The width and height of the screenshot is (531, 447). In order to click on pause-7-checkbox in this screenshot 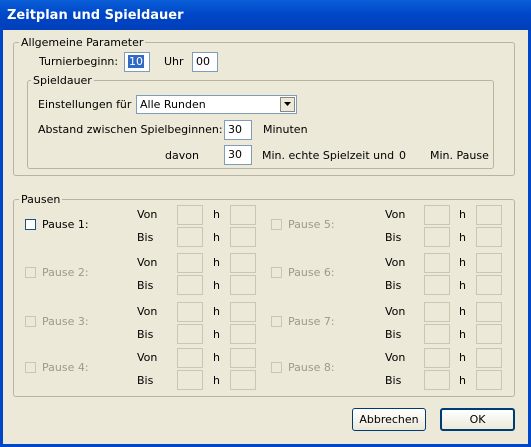, I will do `click(276, 321)`.